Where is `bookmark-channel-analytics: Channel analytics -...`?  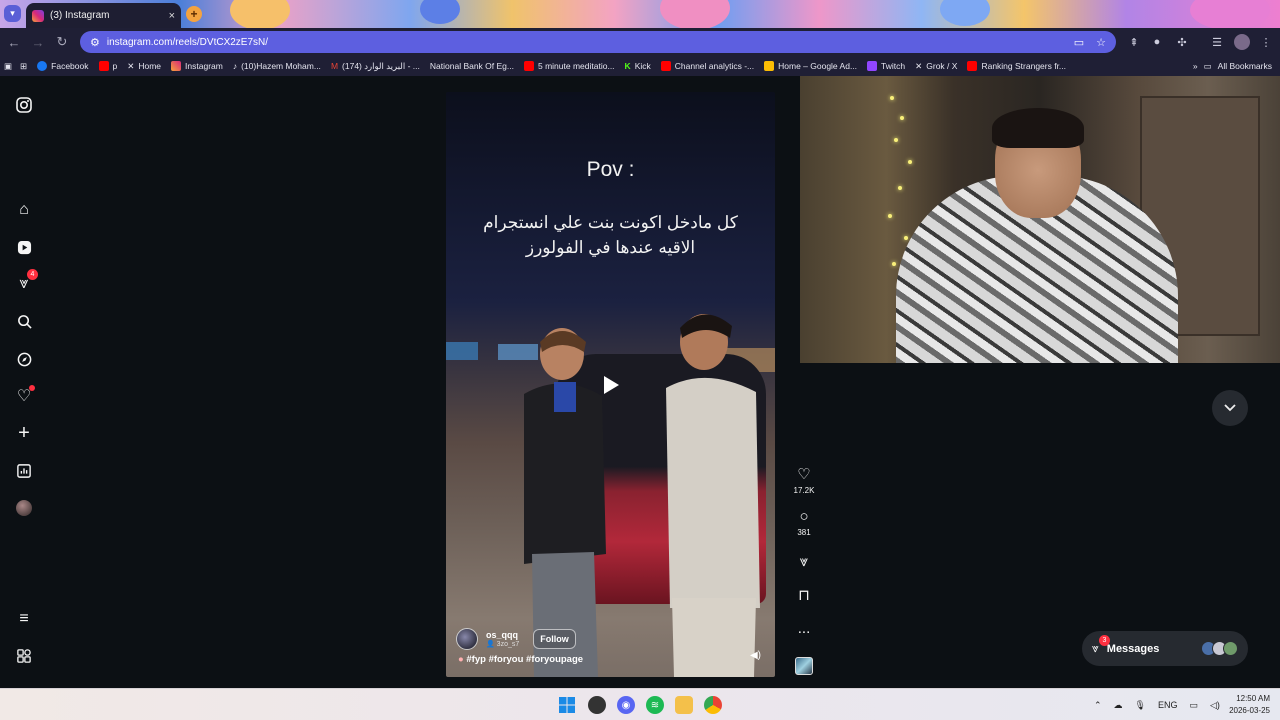
bookmark-channel-analytics: Channel analytics -... is located at coordinates (707, 66).